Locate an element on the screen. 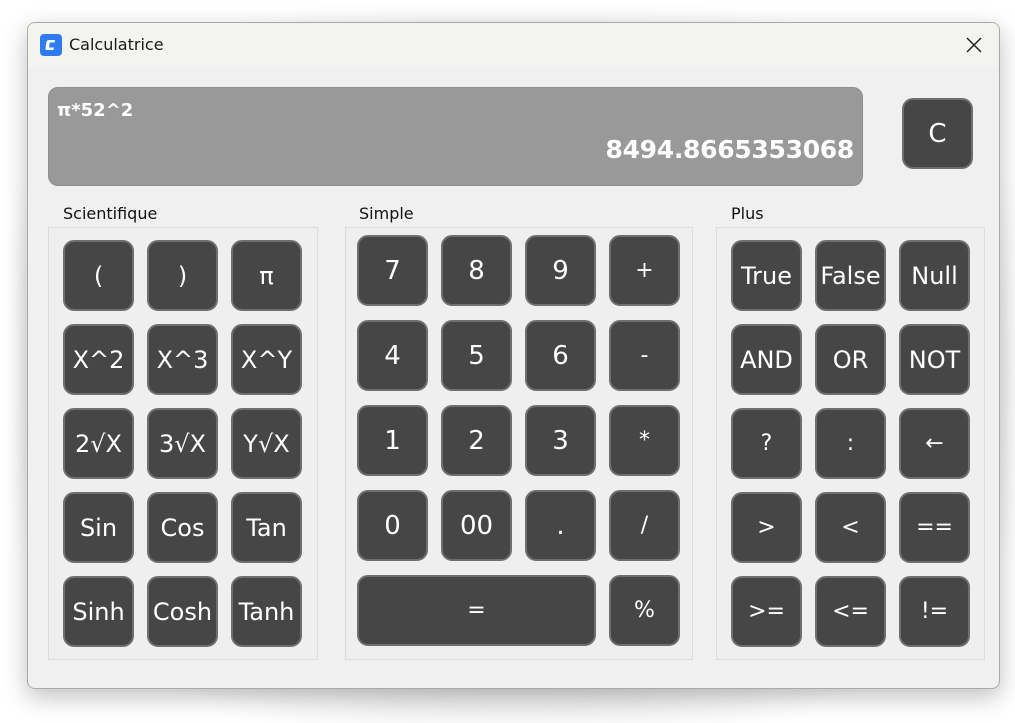 This screenshot has height=723, width=1015. key-sinh-button: Sinh is located at coordinates (98, 611).